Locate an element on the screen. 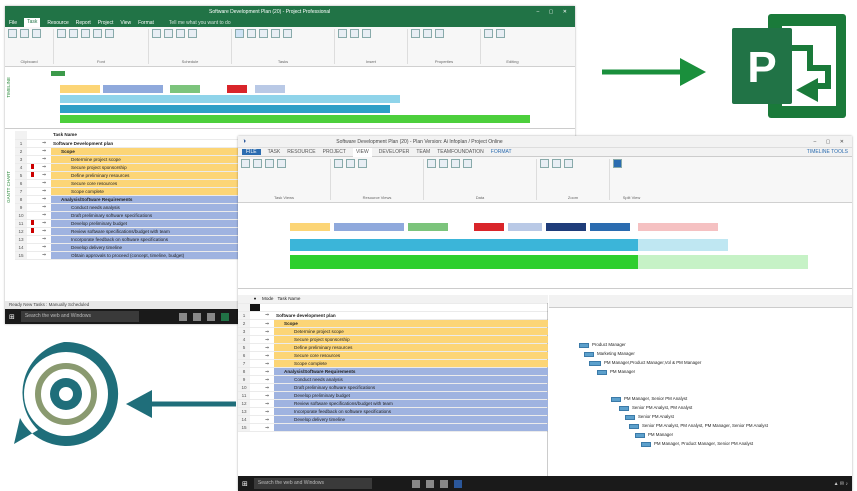 This screenshot has width=857, height=491. task-name-cell: Software Development plan is located at coordinates (148, 143).